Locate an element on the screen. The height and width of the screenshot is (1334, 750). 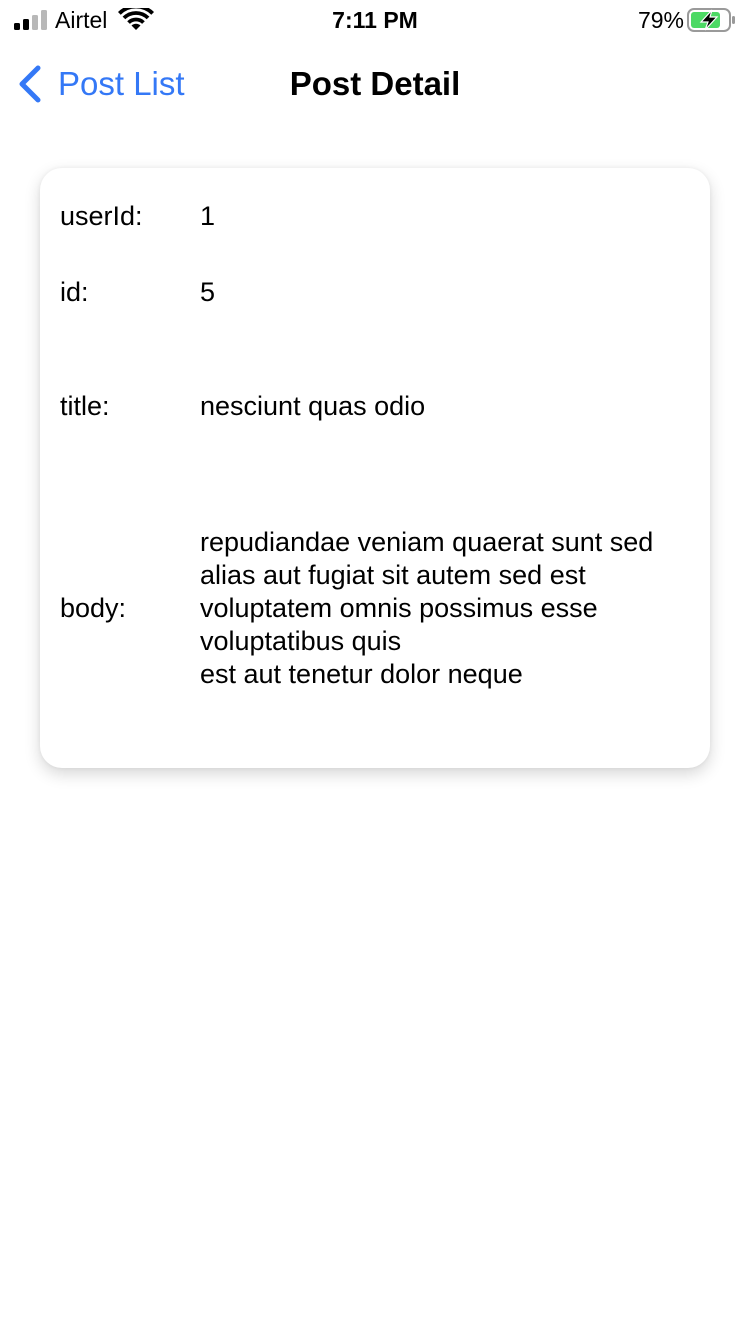
user-id-label: userId: is located at coordinates (101, 216).